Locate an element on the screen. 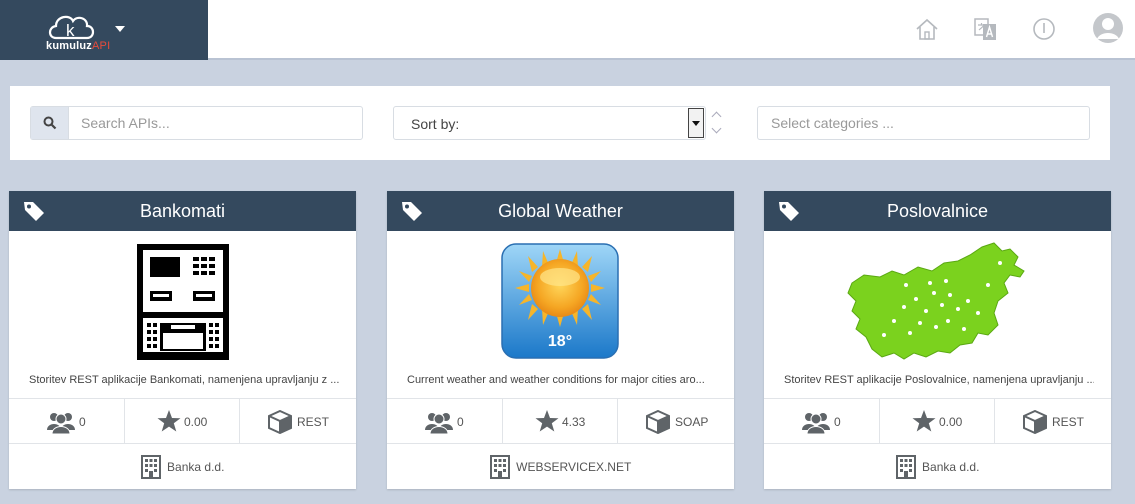 This screenshot has width=1135, height=504. search-box is located at coordinates (196, 123).